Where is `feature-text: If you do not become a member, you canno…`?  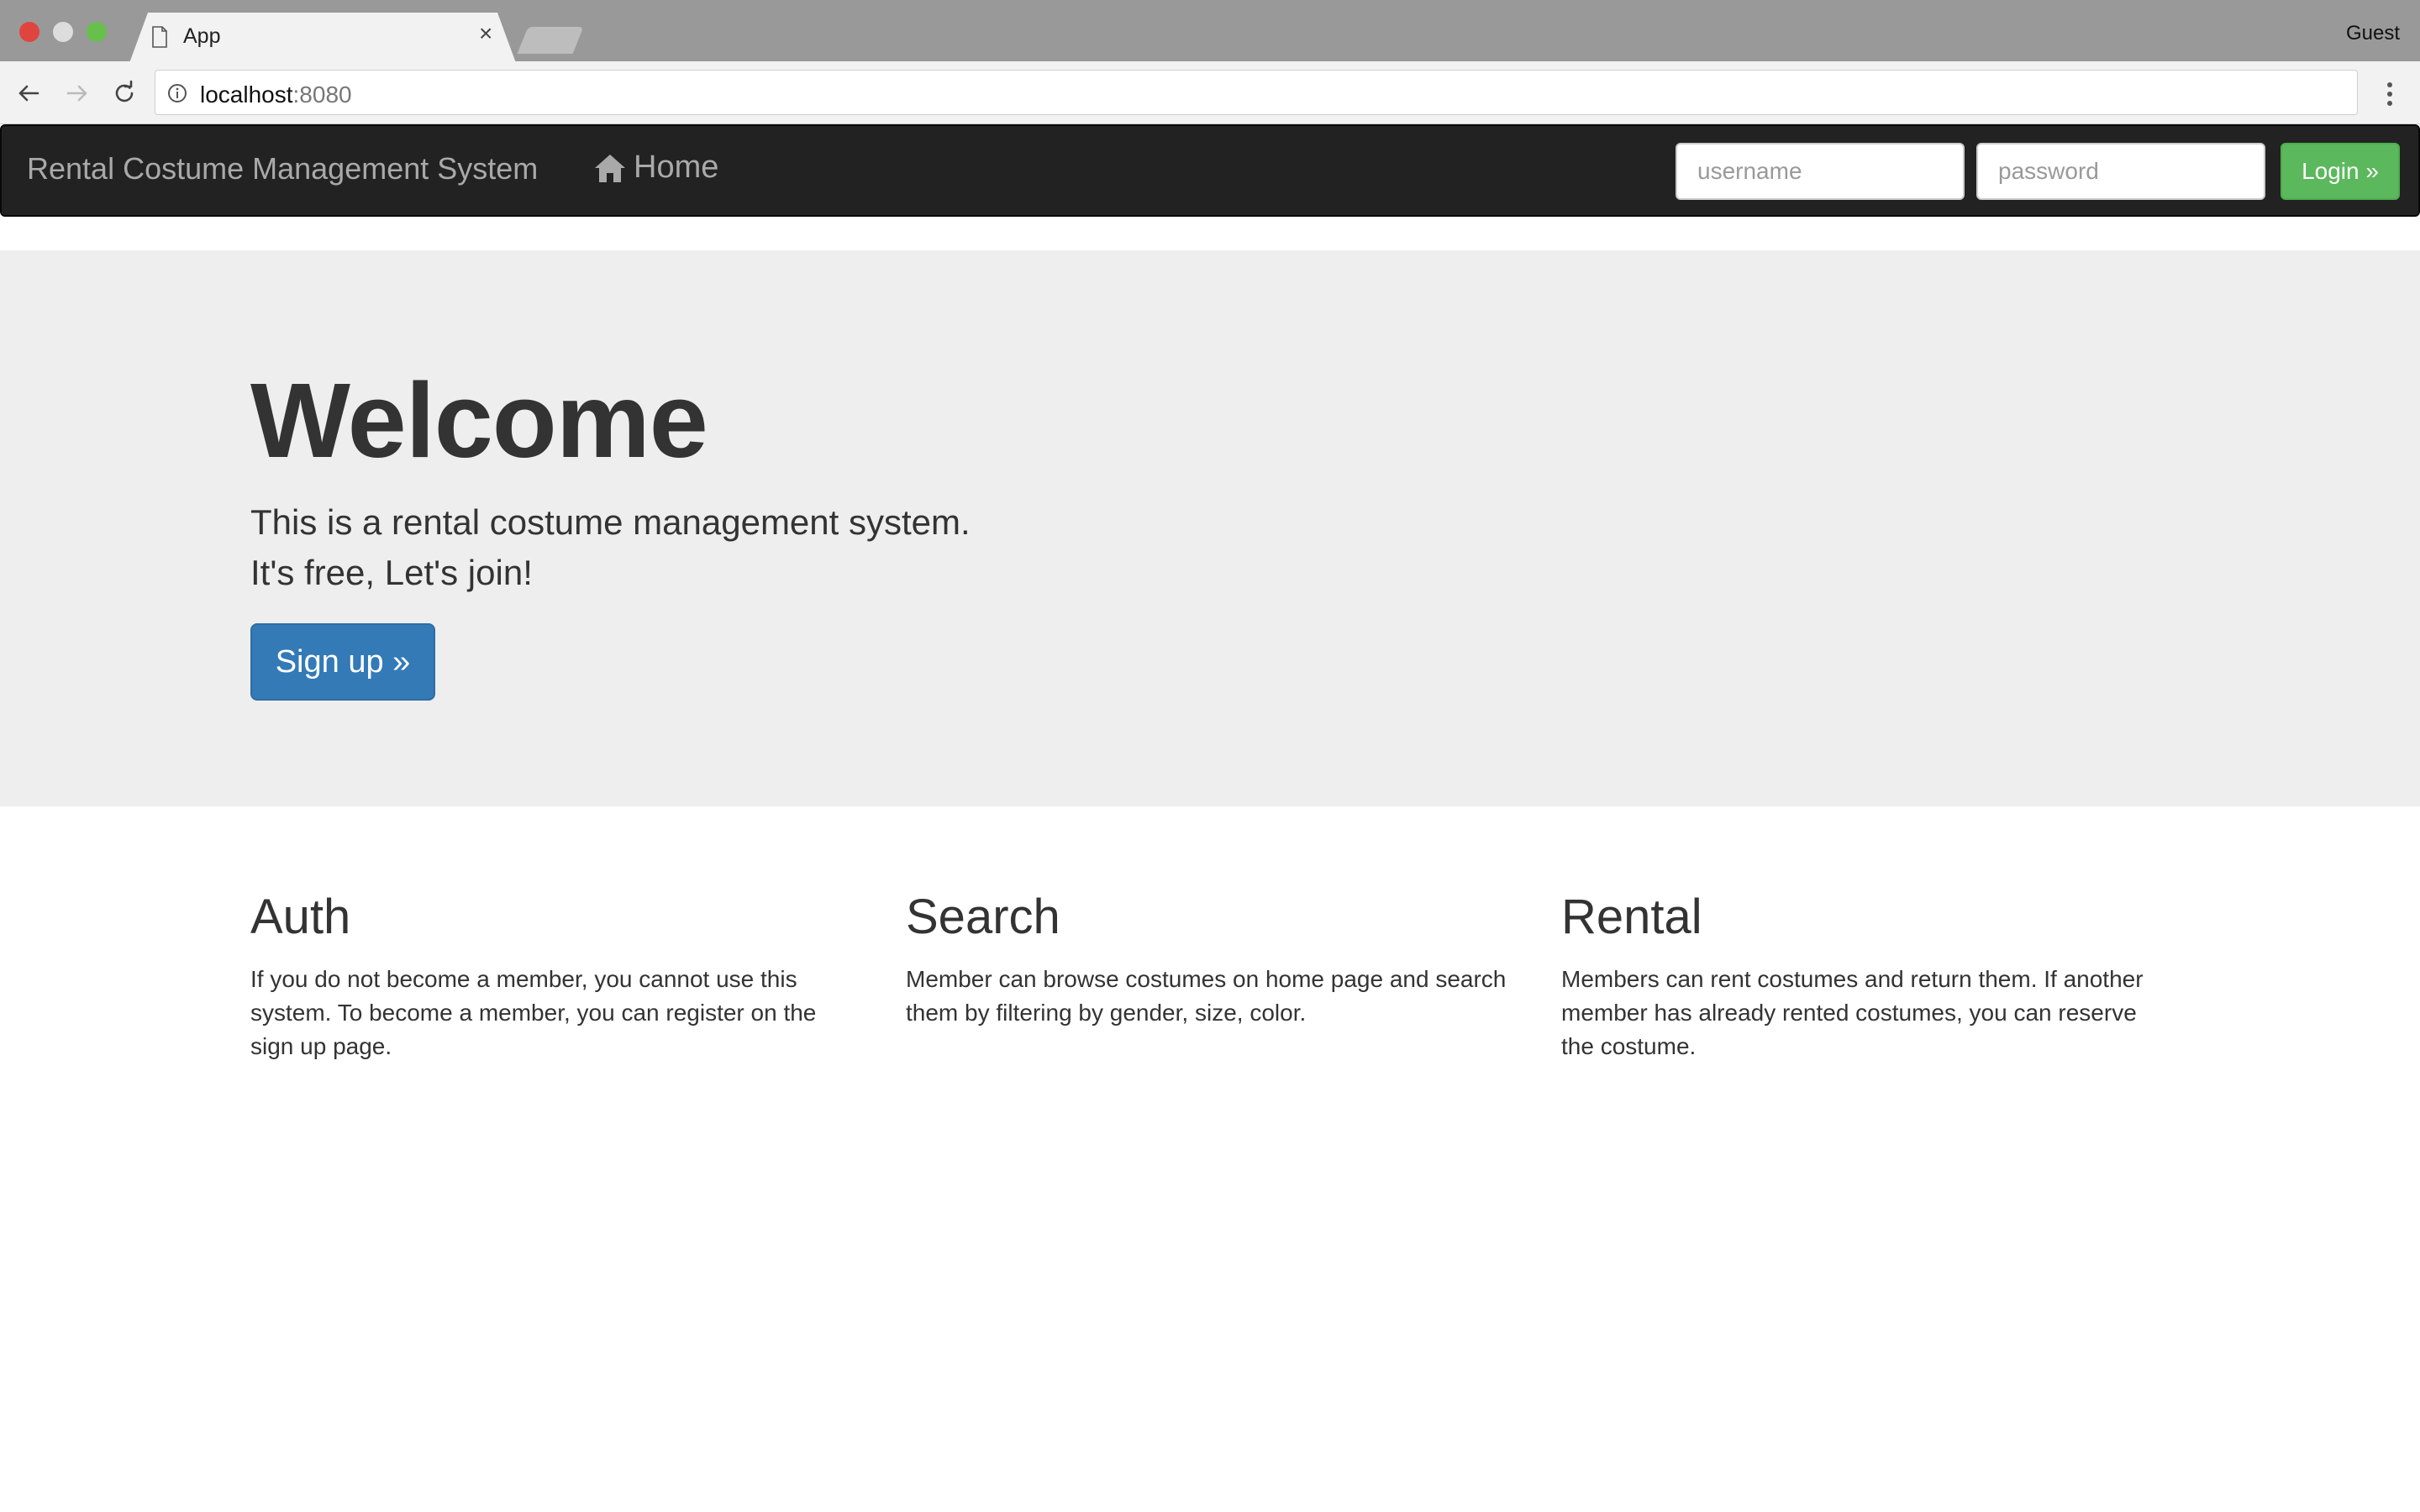
feature-text: If you do not become a member, you canno… is located at coordinates (533, 1012).